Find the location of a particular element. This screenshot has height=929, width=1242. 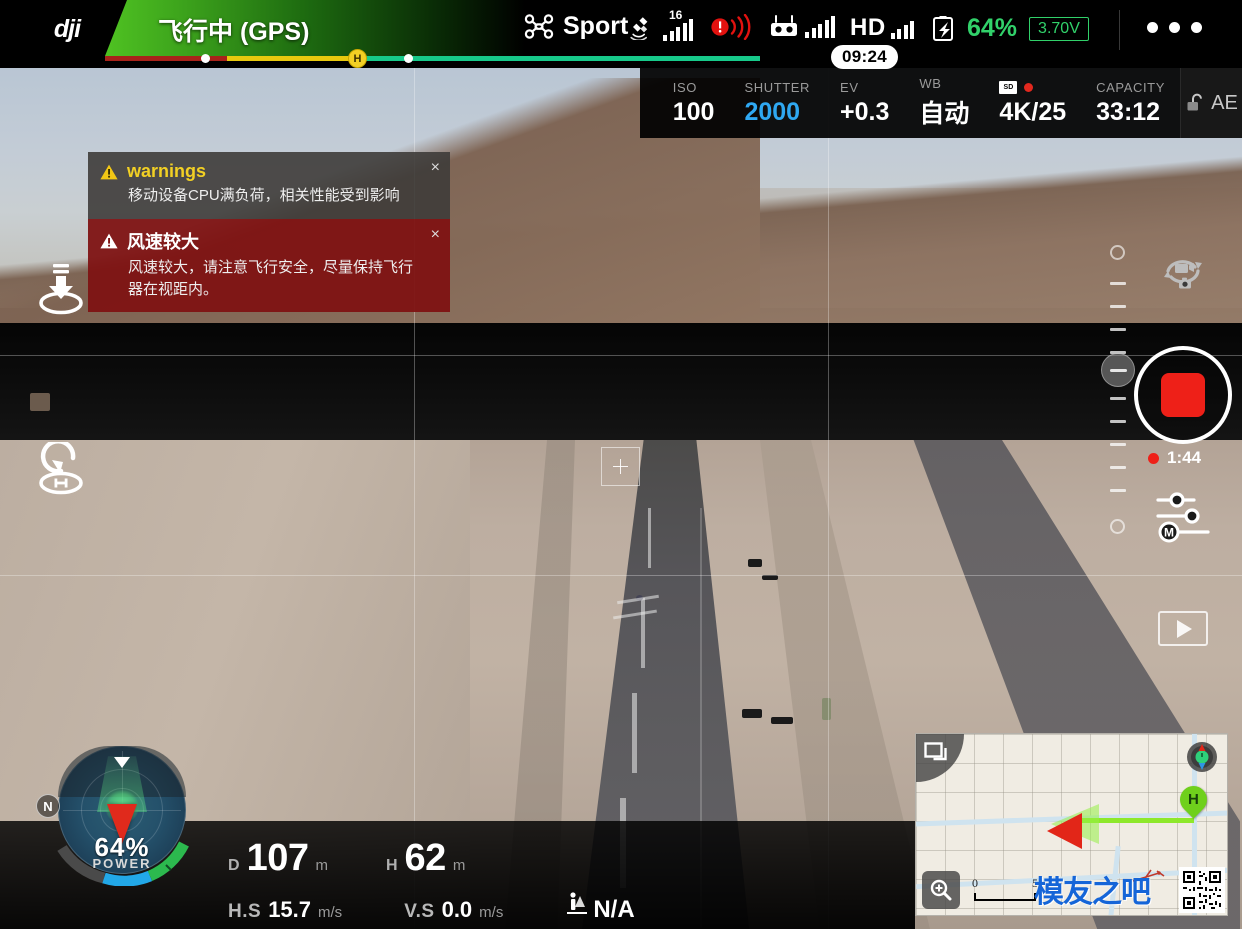

map-compass-icon is located at coordinates (1202, 757).